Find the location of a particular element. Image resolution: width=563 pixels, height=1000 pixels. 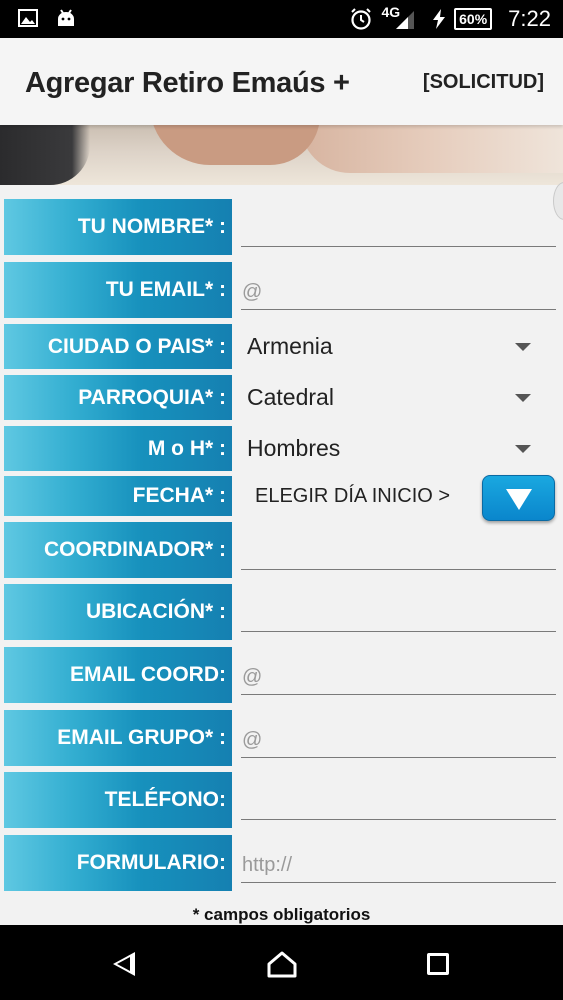

date-picker-button is located at coordinates (518, 498).